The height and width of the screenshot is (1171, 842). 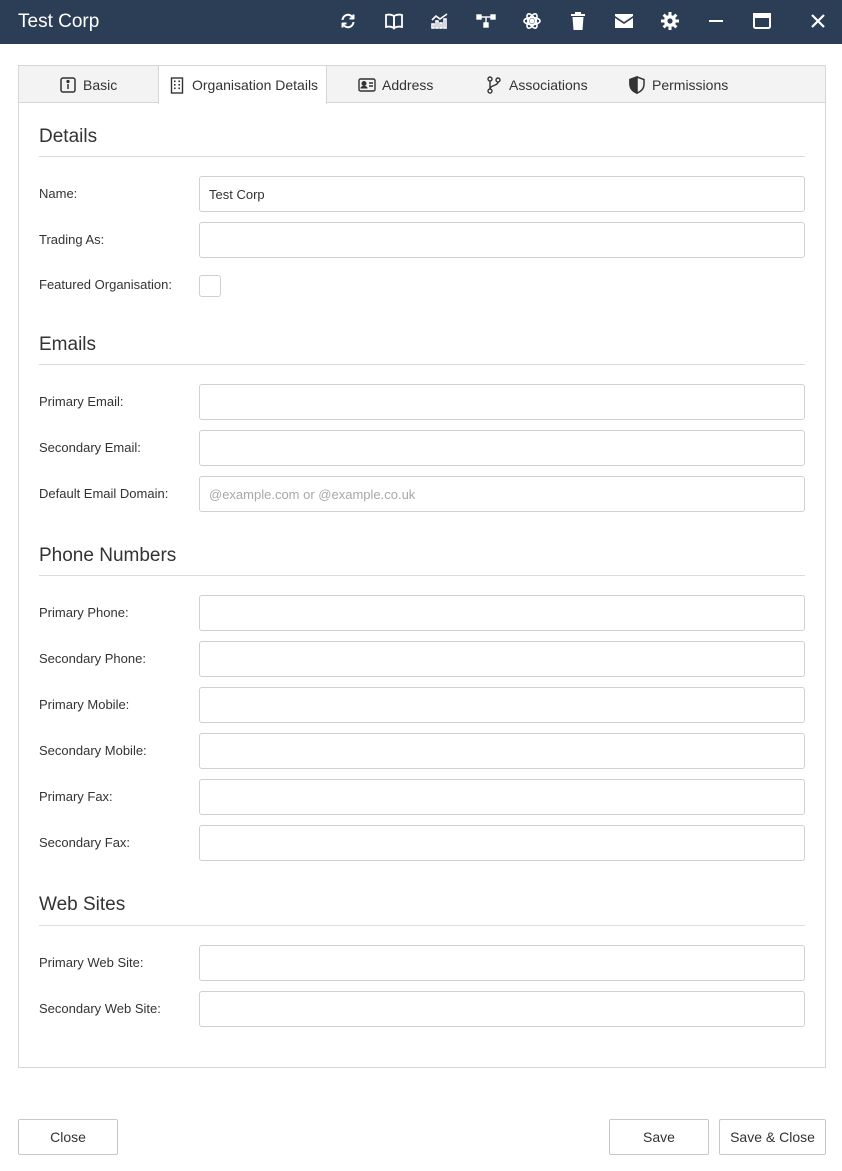 What do you see at coordinates (502, 1009) in the screenshot?
I see `secondary-web-site-input` at bounding box center [502, 1009].